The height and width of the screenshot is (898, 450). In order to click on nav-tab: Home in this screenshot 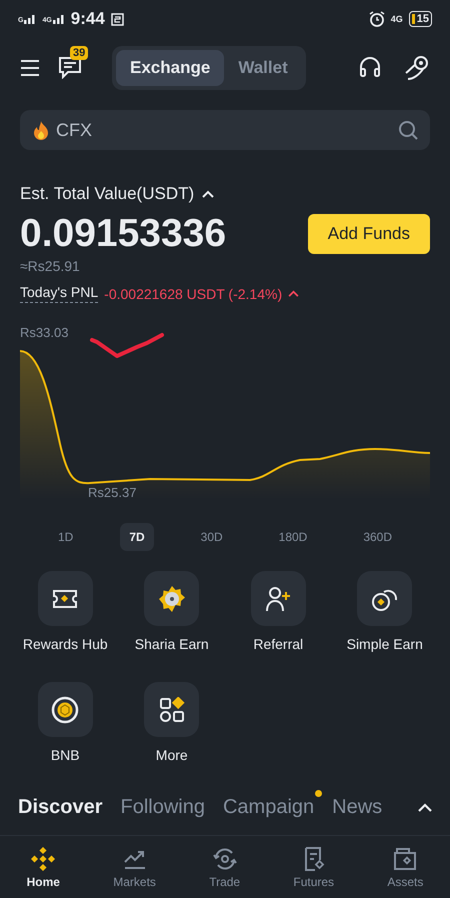, I will do `click(43, 868)`.